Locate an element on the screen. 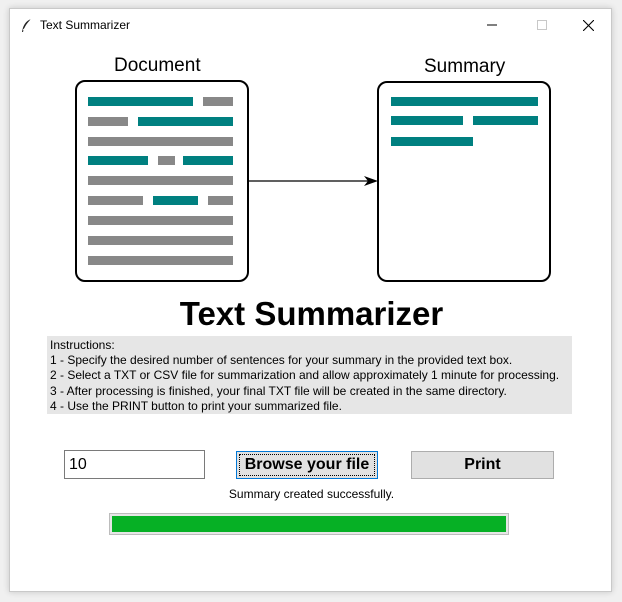 This screenshot has height=602, width=622. feather-icon is located at coordinates (27, 25).